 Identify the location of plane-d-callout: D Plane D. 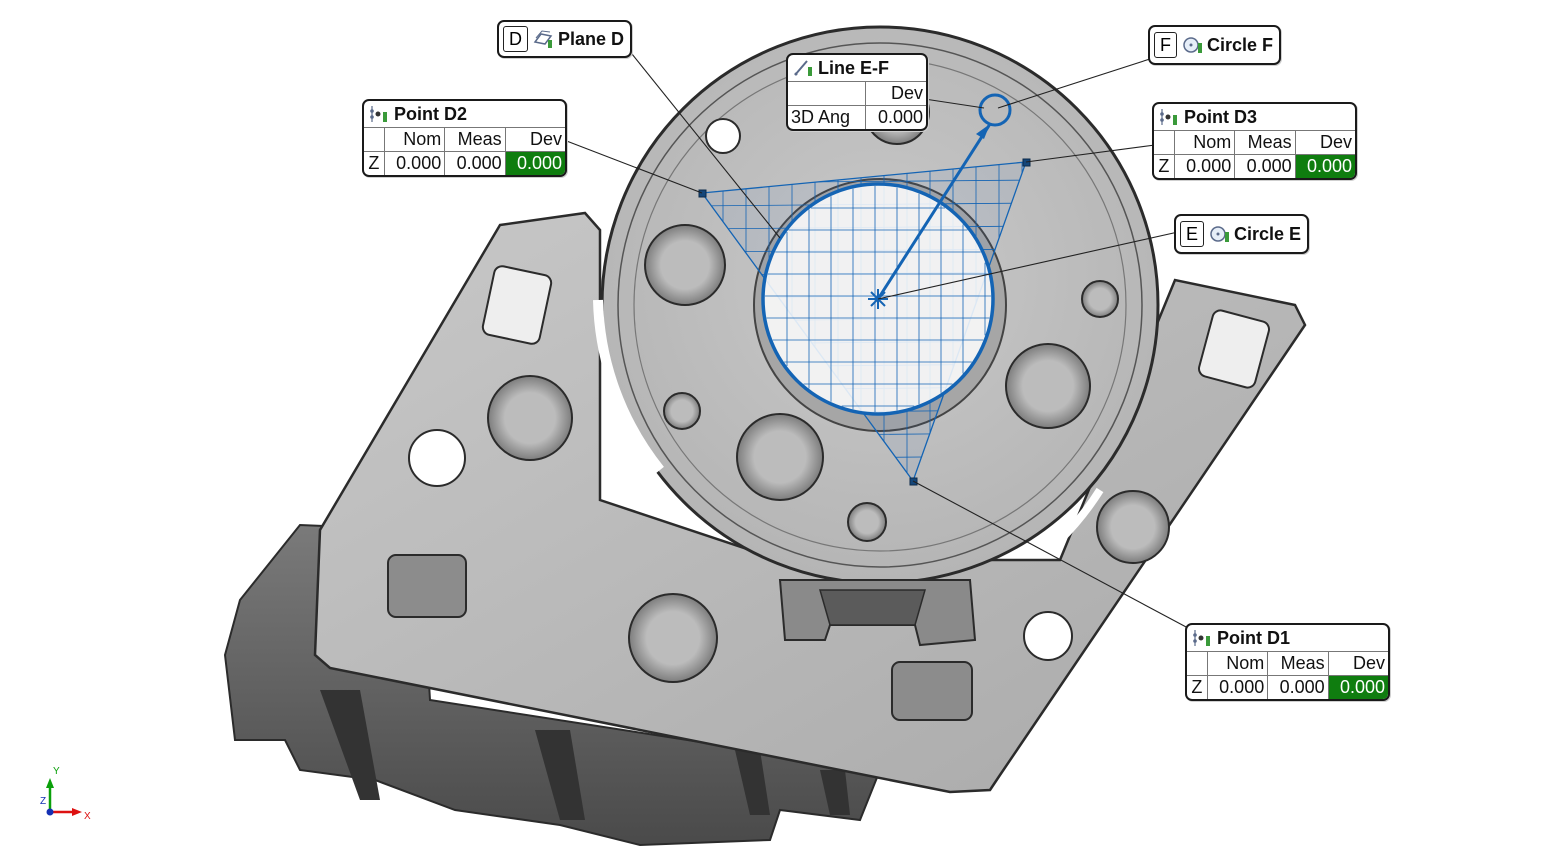
(565, 39).